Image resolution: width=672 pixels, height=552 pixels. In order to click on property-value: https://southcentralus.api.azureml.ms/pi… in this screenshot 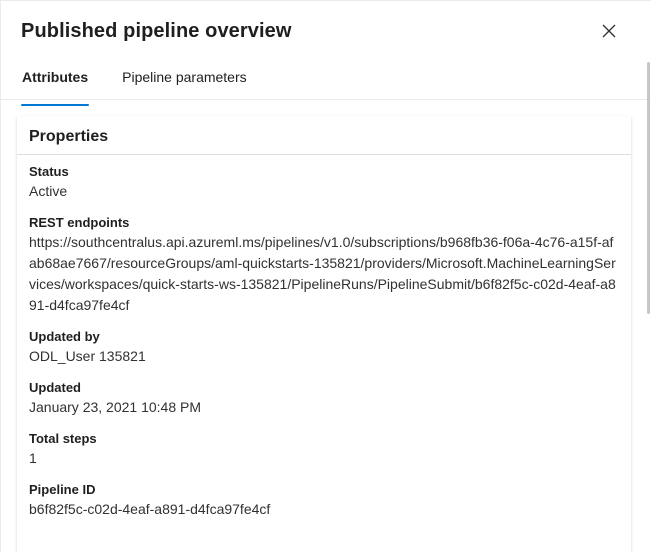, I will do `click(322, 273)`.